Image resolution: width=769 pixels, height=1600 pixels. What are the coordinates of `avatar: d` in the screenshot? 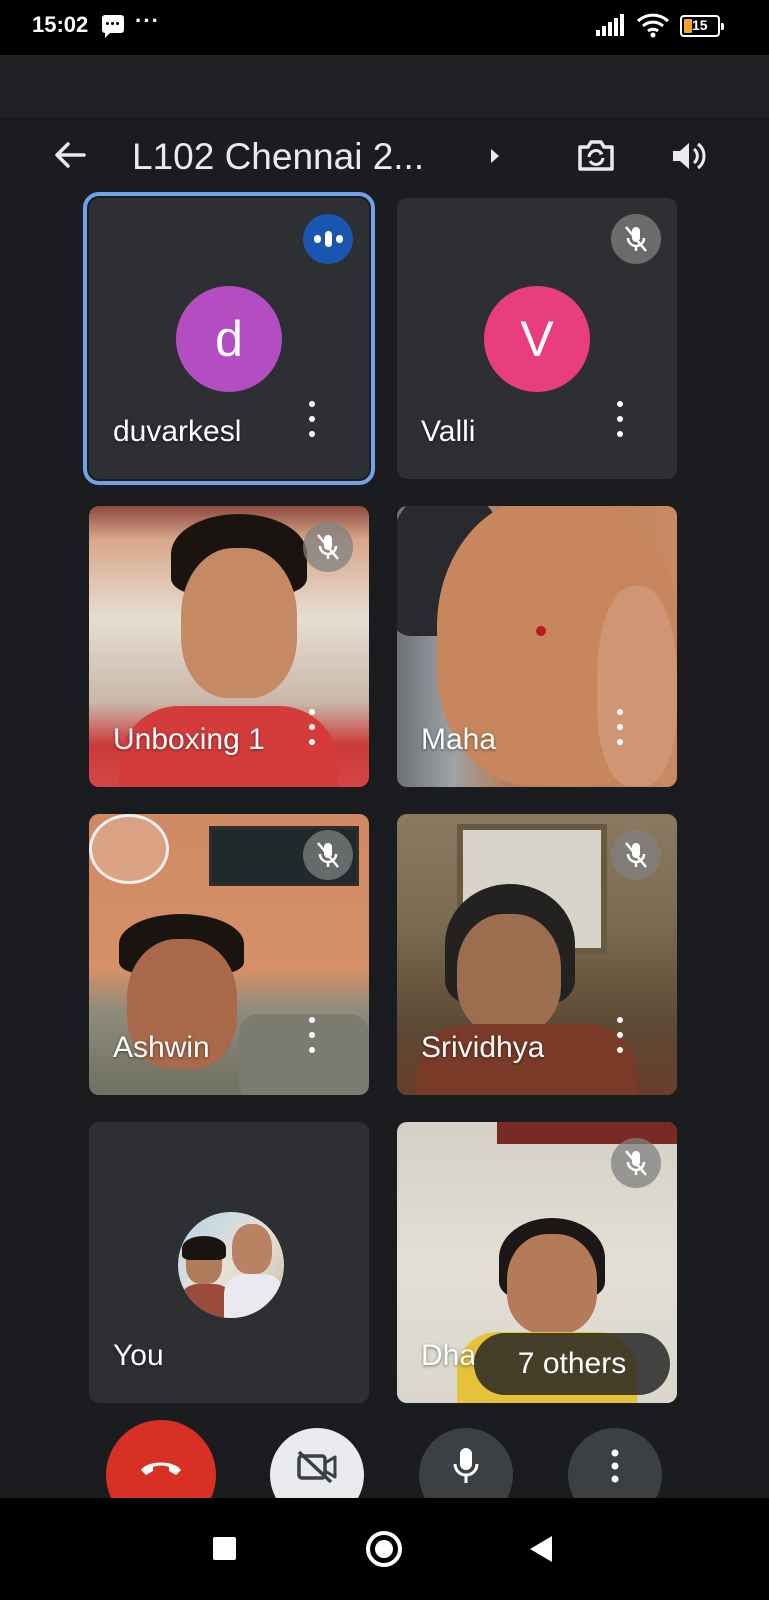 It's located at (229, 339).